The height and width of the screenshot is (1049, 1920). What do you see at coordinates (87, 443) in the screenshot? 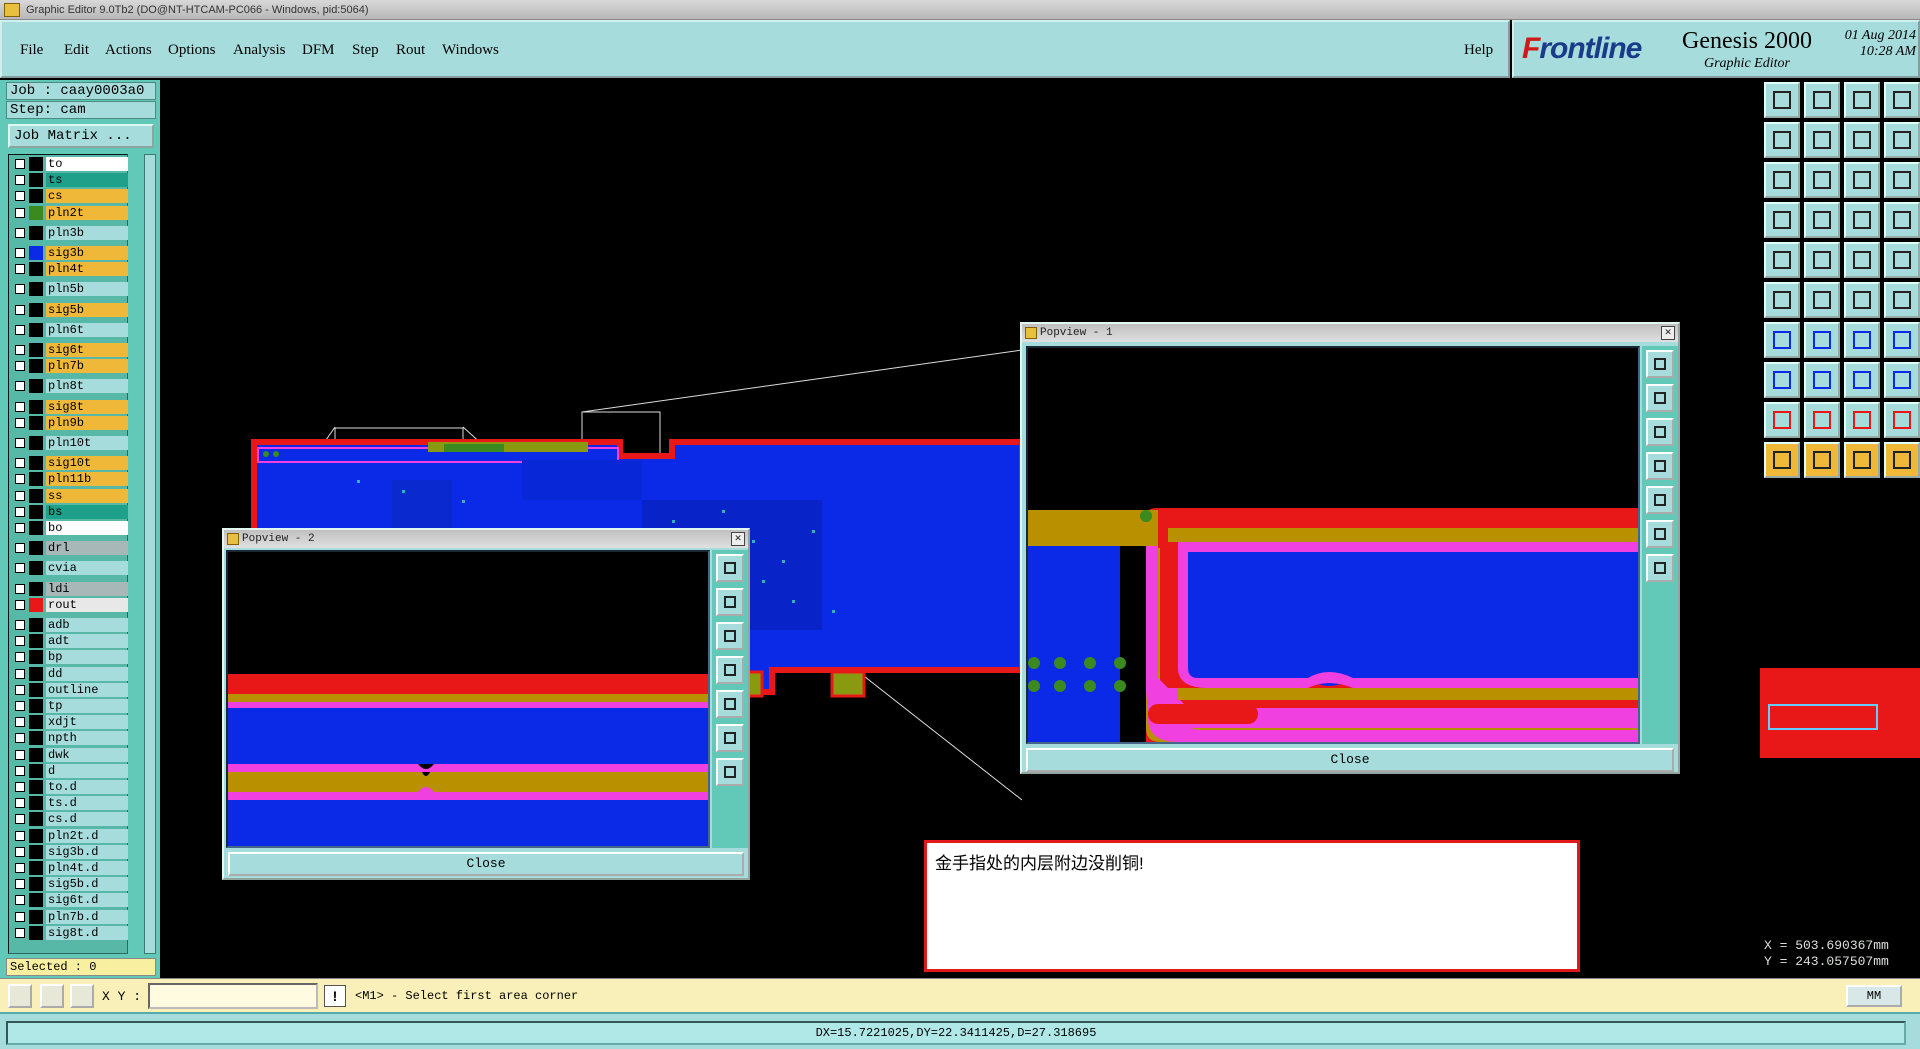
I see `layer-name: pln10t` at bounding box center [87, 443].